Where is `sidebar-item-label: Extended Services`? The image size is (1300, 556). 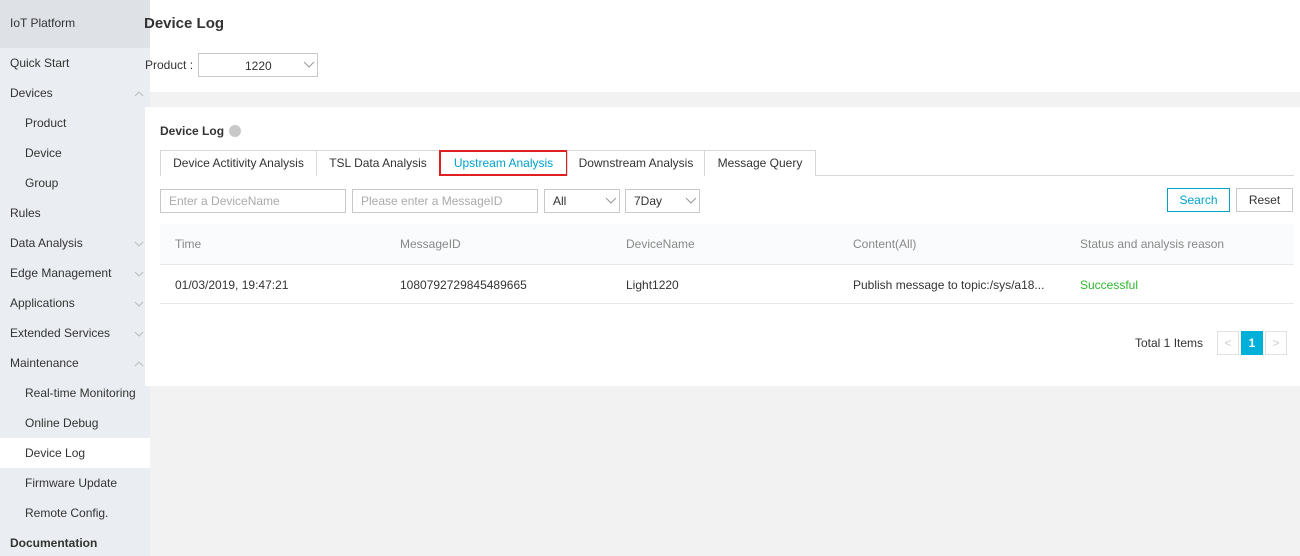 sidebar-item-label: Extended Services is located at coordinates (60, 333).